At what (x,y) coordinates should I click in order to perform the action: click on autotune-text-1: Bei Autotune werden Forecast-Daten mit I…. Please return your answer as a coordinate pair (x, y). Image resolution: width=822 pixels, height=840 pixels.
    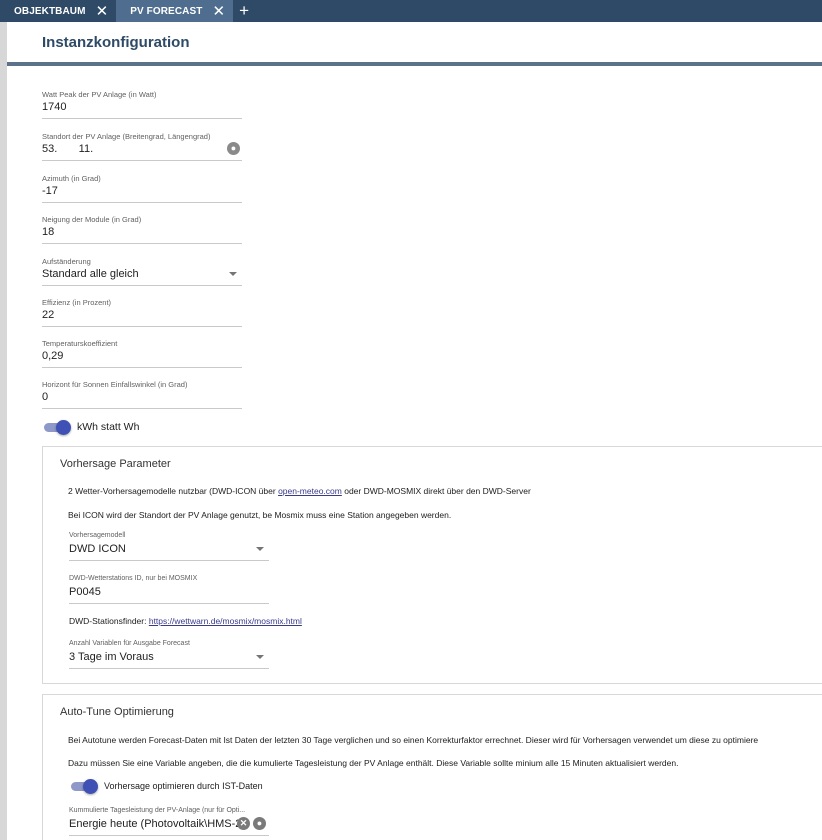
    Looking at the image, I should click on (413, 740).